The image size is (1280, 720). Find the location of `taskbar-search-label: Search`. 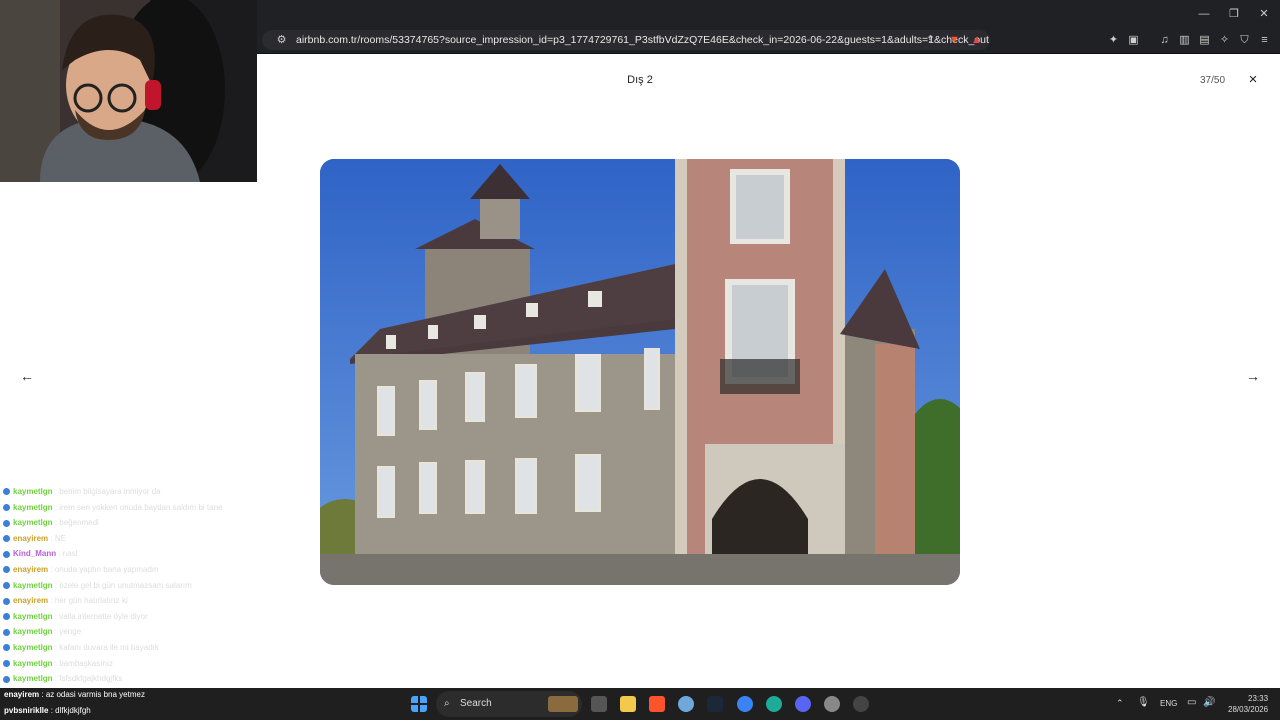

taskbar-search-label: Search is located at coordinates (476, 703).